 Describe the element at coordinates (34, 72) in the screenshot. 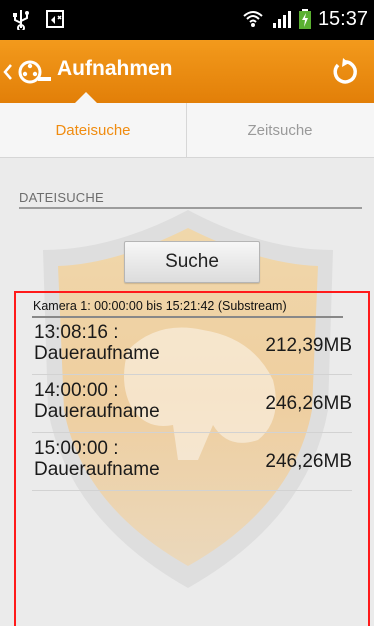

I see `camera-reel-icon` at that location.